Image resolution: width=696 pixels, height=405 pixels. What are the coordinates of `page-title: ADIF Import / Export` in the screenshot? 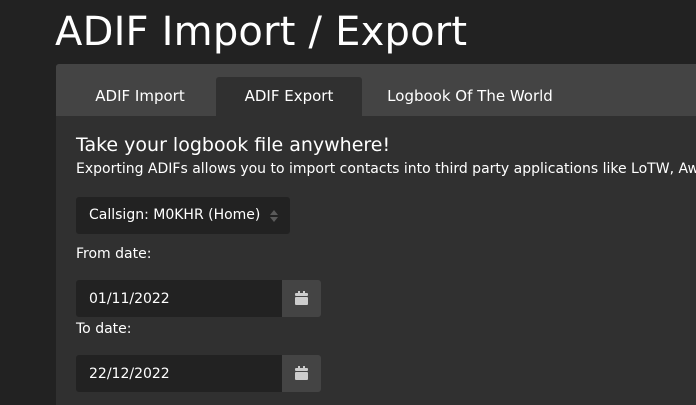 It's located at (261, 32).